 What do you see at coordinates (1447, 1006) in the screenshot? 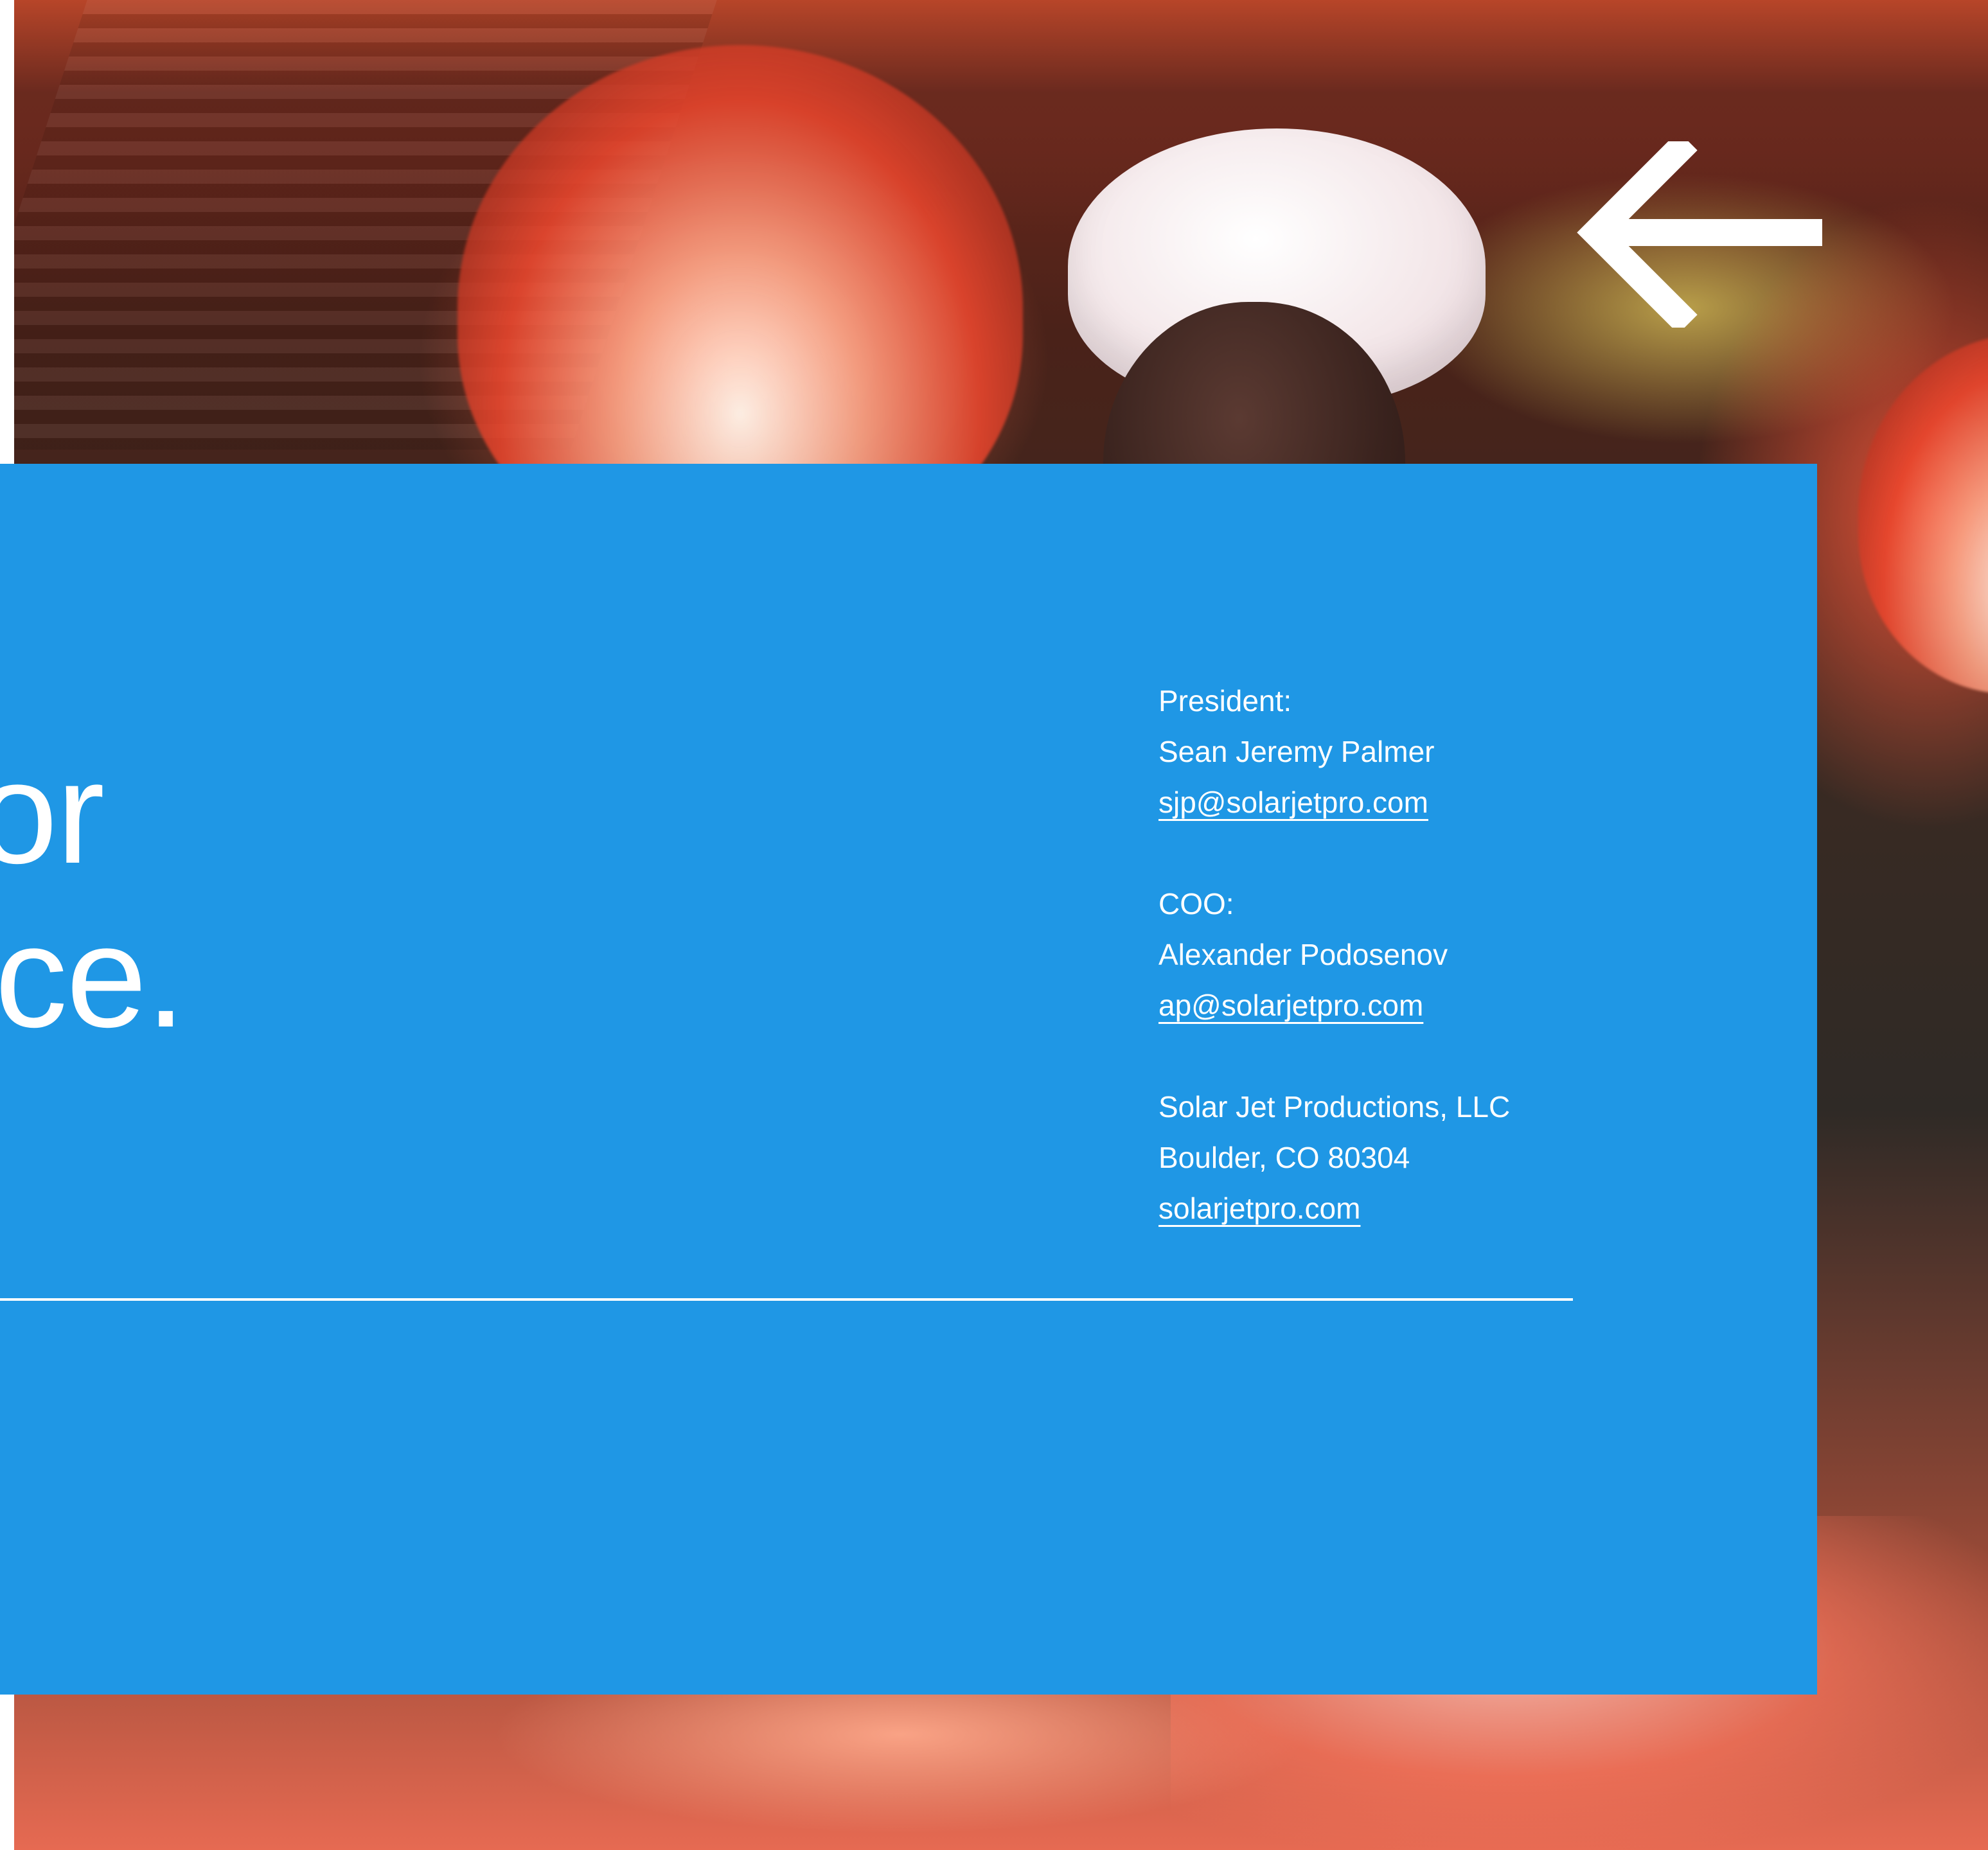
I see `contact-email-line: ap@solarjetpro.com` at bounding box center [1447, 1006].